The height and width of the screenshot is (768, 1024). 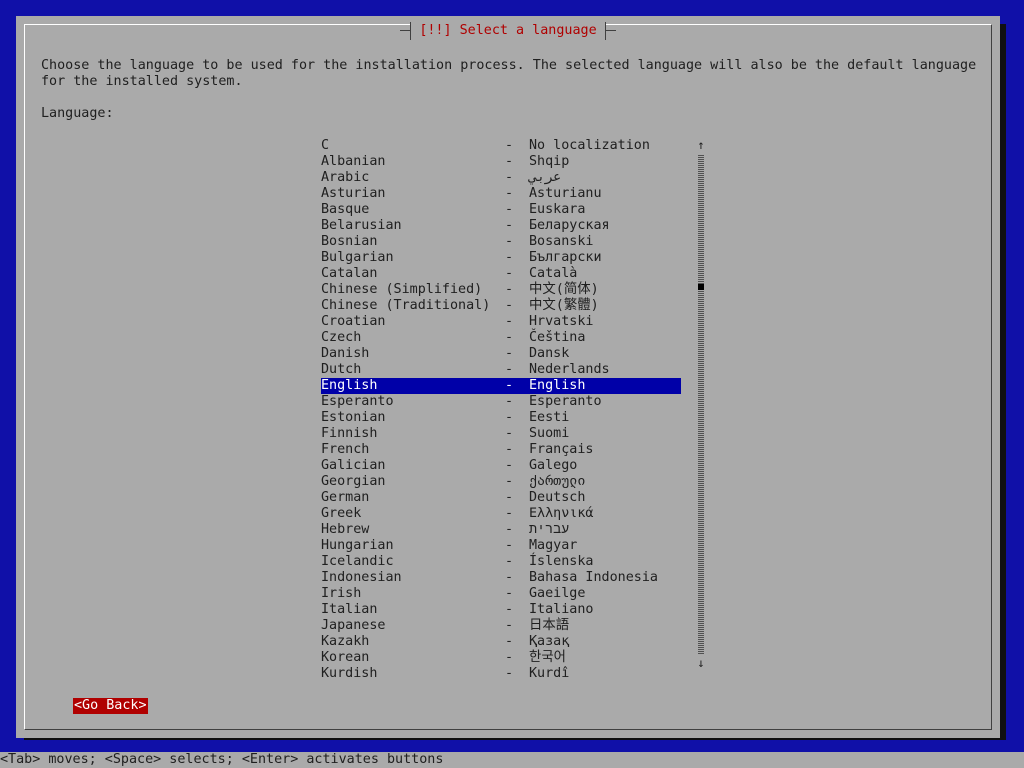 What do you see at coordinates (501, 466) in the screenshot?
I see `language-option: Galician - Galego` at bounding box center [501, 466].